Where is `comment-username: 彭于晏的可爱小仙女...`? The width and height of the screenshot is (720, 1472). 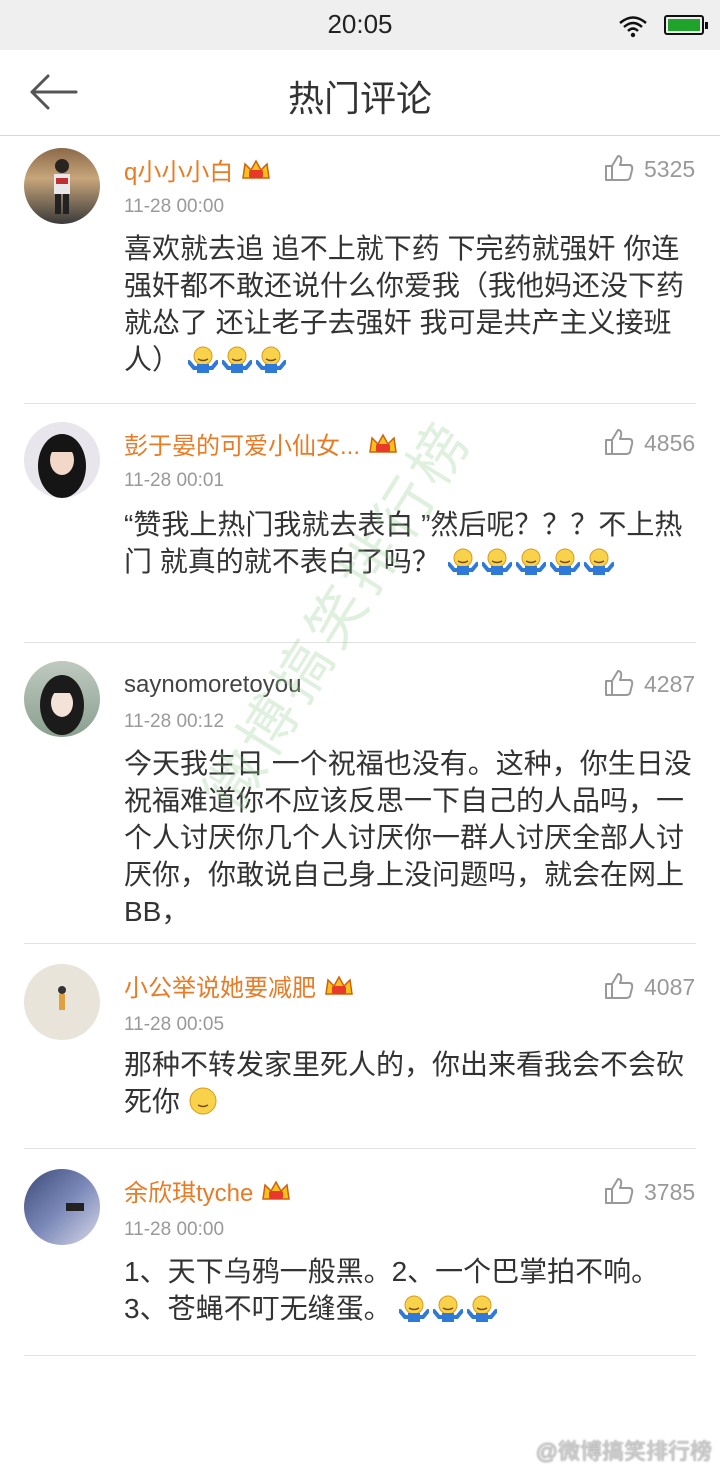
comment-username: 彭于晏的可爱小仙女... is located at coordinates (261, 443).